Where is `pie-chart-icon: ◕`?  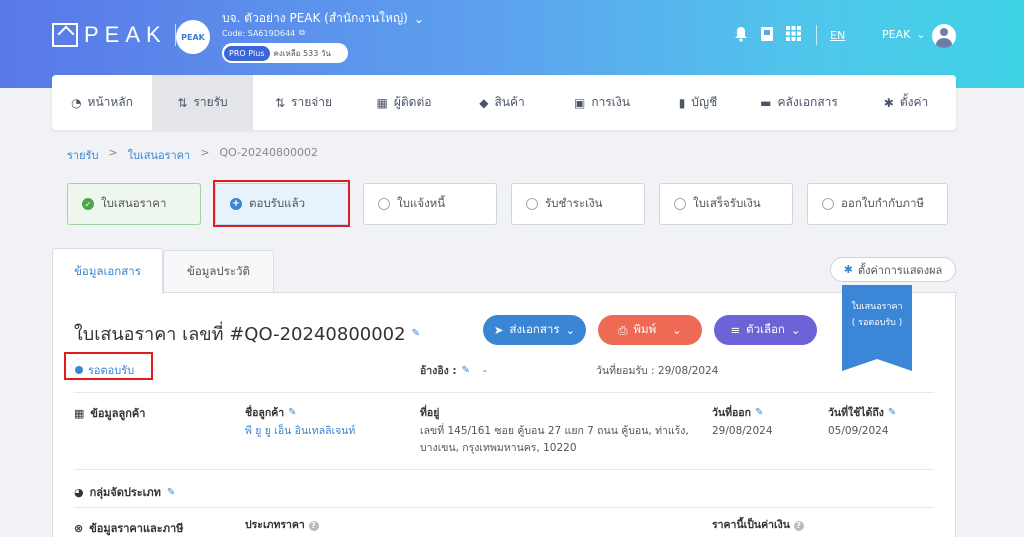
pie-chart-icon: ◕ is located at coordinates (79, 492).